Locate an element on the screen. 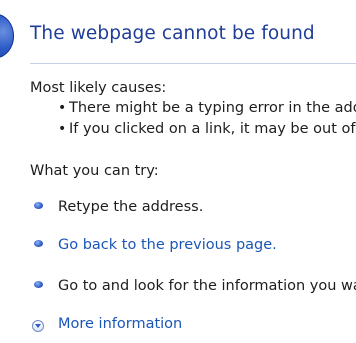 Image resolution: width=356 pixels, height=343 pixels. try-heading: What you can try: is located at coordinates (94, 171).